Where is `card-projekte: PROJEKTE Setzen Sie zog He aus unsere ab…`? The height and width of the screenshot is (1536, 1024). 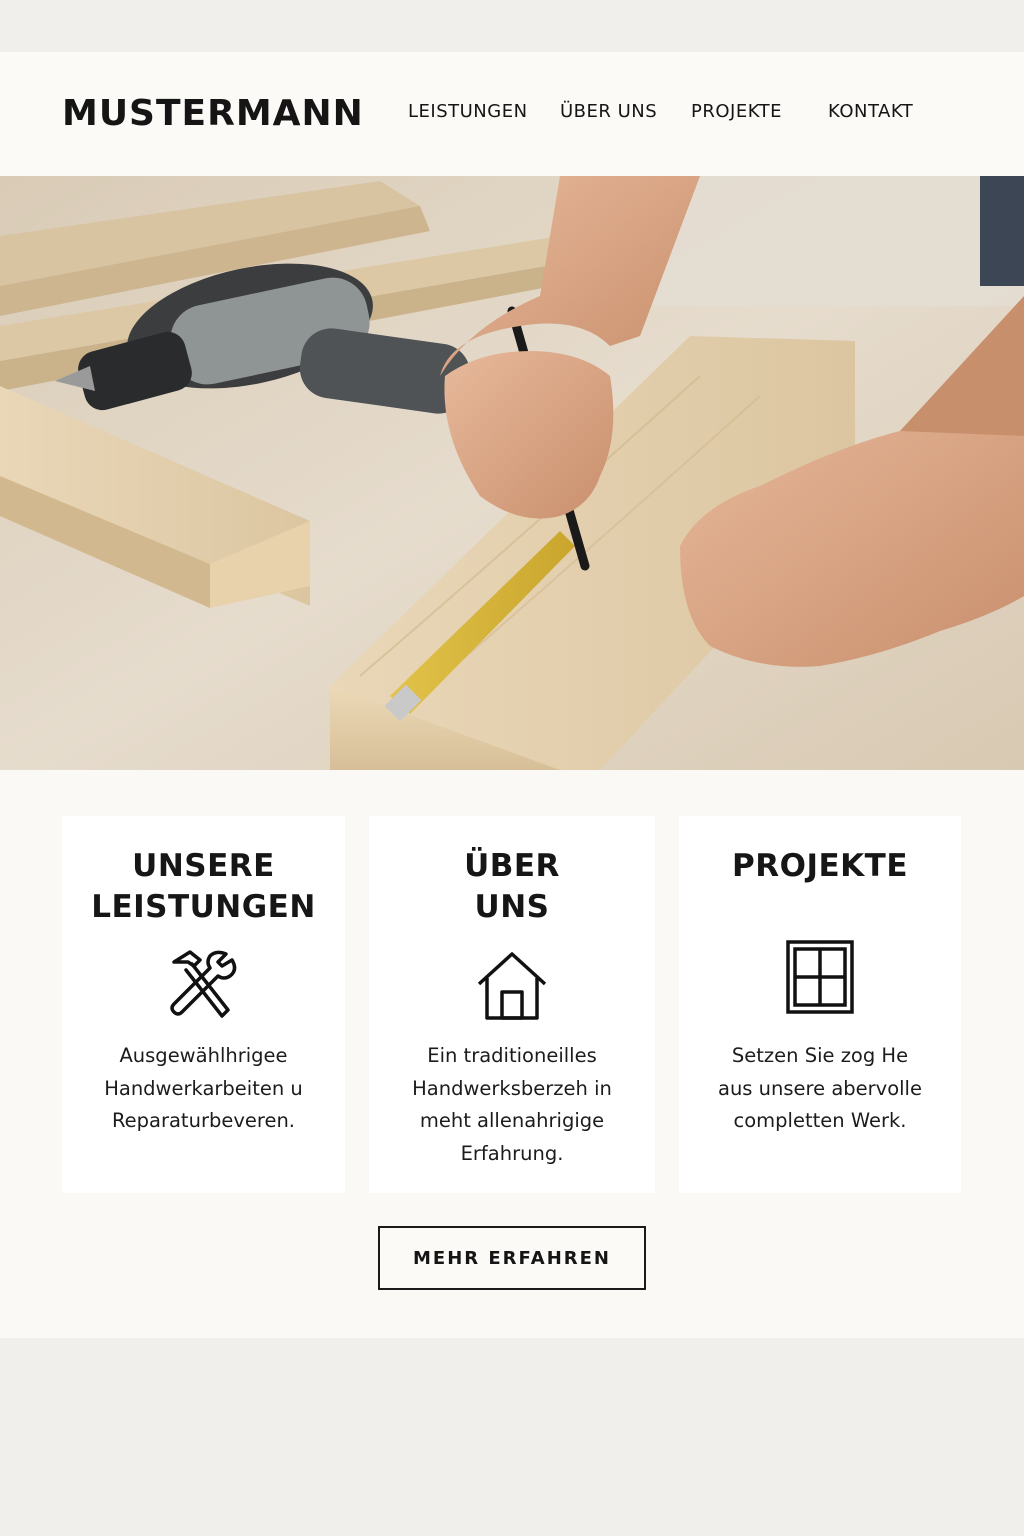
card-projekte: PROJEKTE Setzen Sie zog He aus unsere ab… is located at coordinates (820, 1004).